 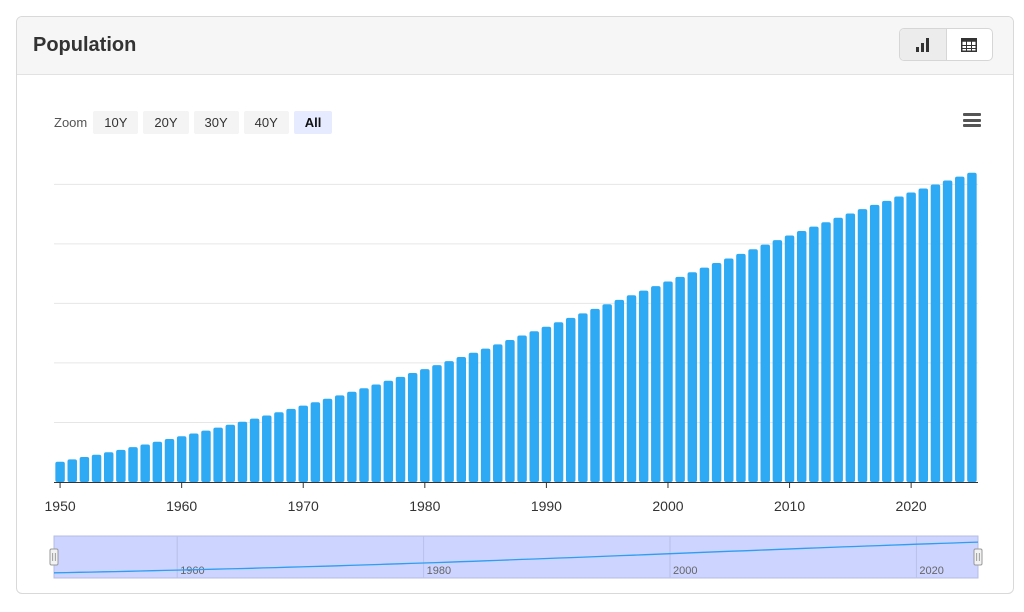 I want to click on x-tick-label: 2000, so click(x=667, y=506).